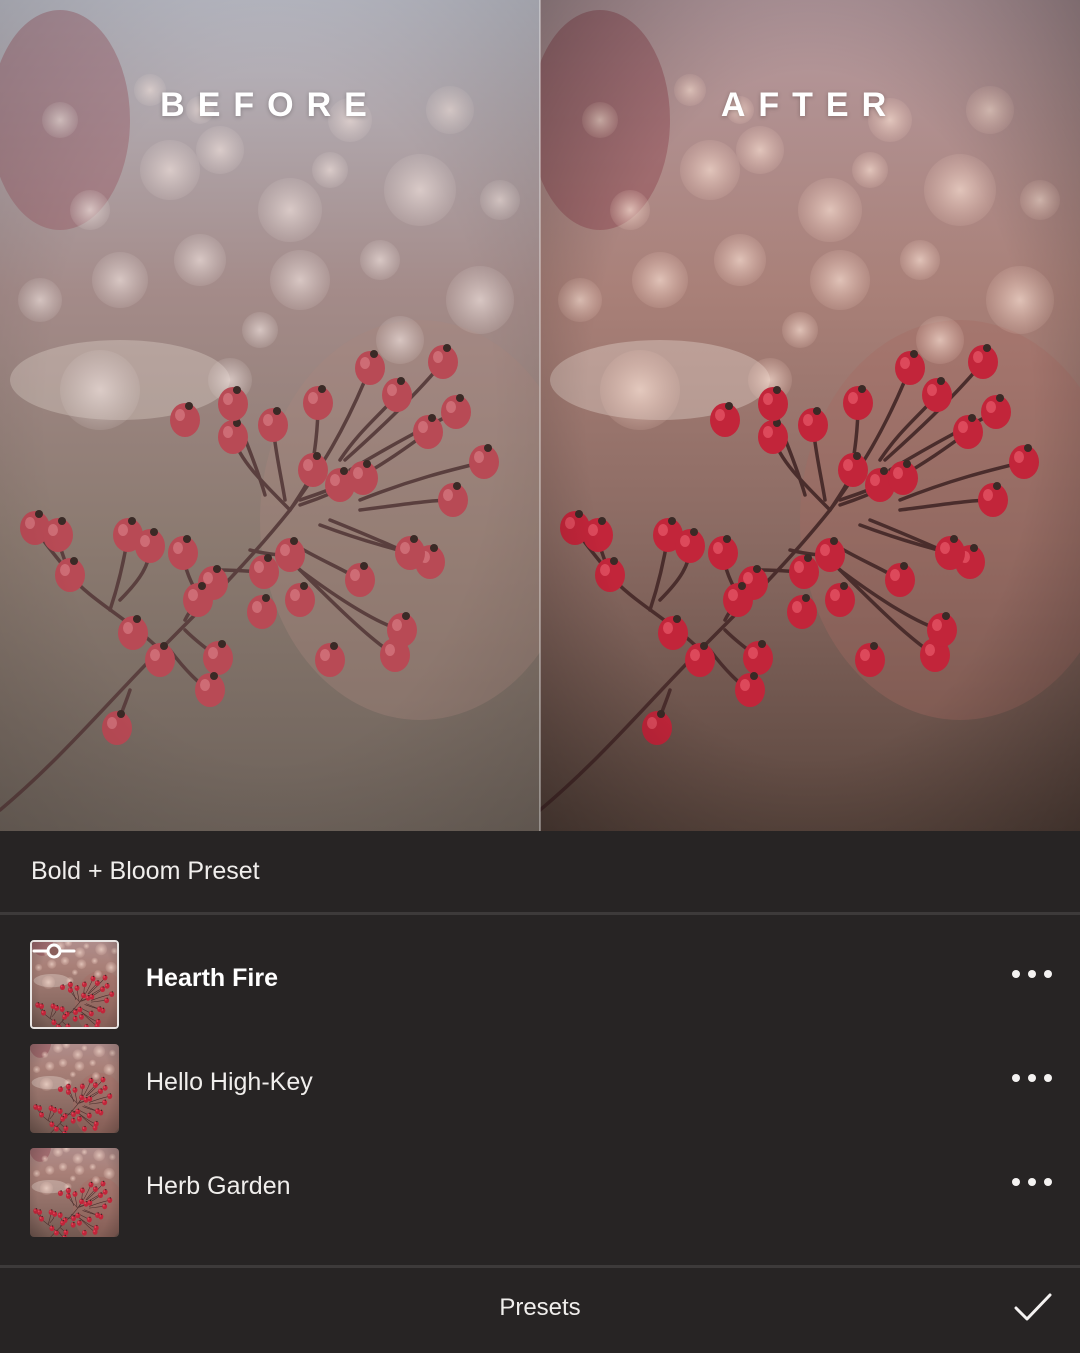  I want to click on bottom-bar-title: Presets, so click(540, 1308).